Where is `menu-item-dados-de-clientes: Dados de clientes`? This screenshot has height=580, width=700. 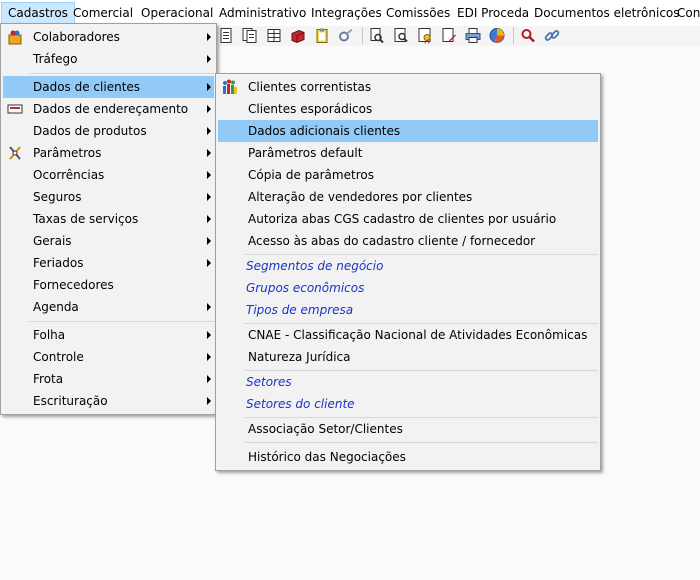
menu-item-dados-de-clientes: Dados de clientes is located at coordinates (108, 87).